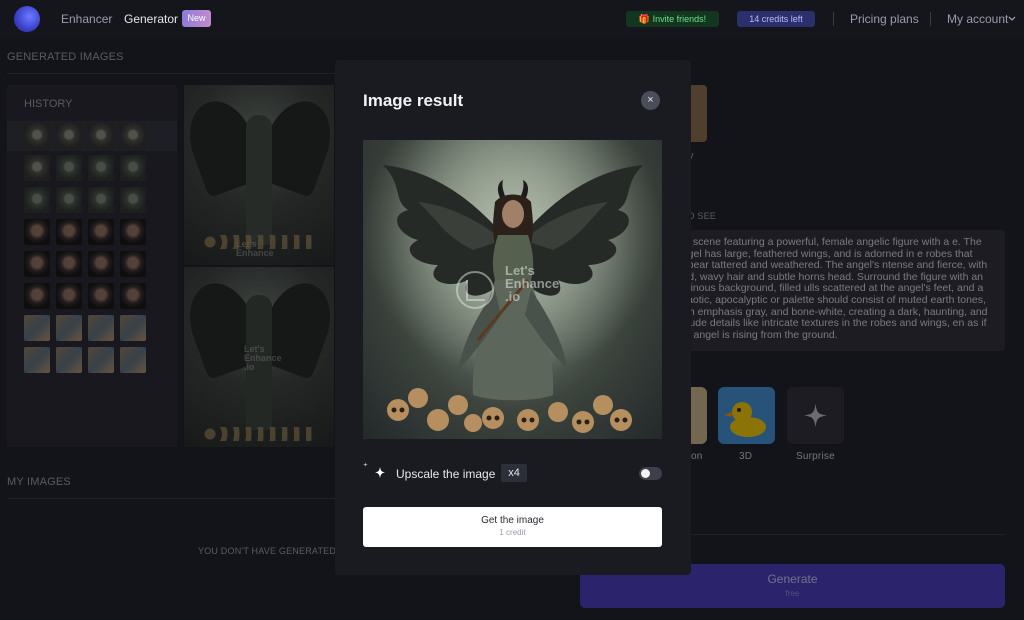  What do you see at coordinates (512, 527) in the screenshot?
I see `get-image-button: Get the image 1 credit` at bounding box center [512, 527].